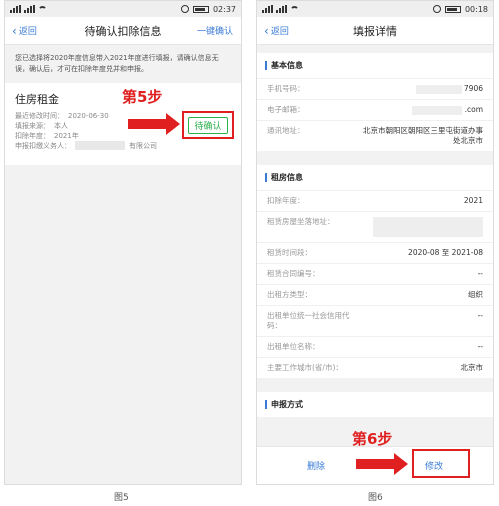 The image size is (499, 506). What do you see at coordinates (472, 367) in the screenshot?
I see `row-value: 北京市` at bounding box center [472, 367].